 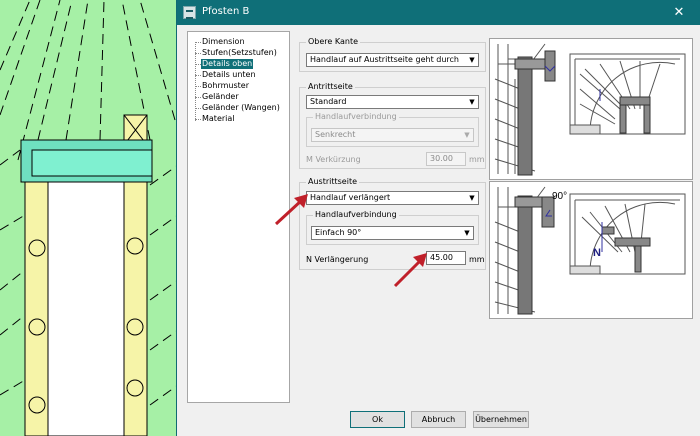 What do you see at coordinates (239, 53) in the screenshot?
I see `tree-item-stufen: Stufen(Setzstufen)` at bounding box center [239, 53].